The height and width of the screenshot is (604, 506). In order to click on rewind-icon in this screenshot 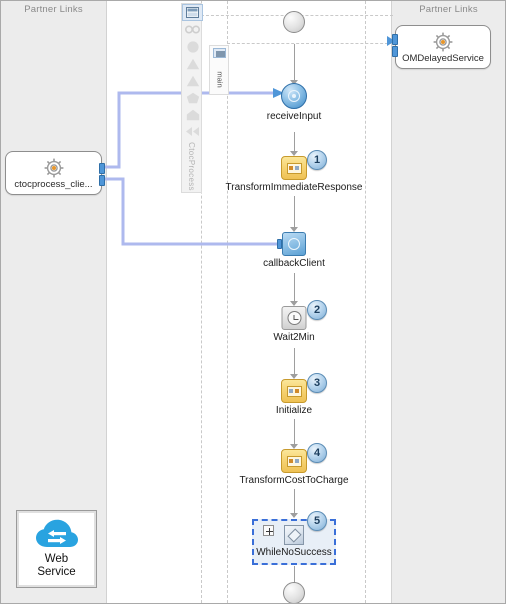, I will do `click(192, 131)`.